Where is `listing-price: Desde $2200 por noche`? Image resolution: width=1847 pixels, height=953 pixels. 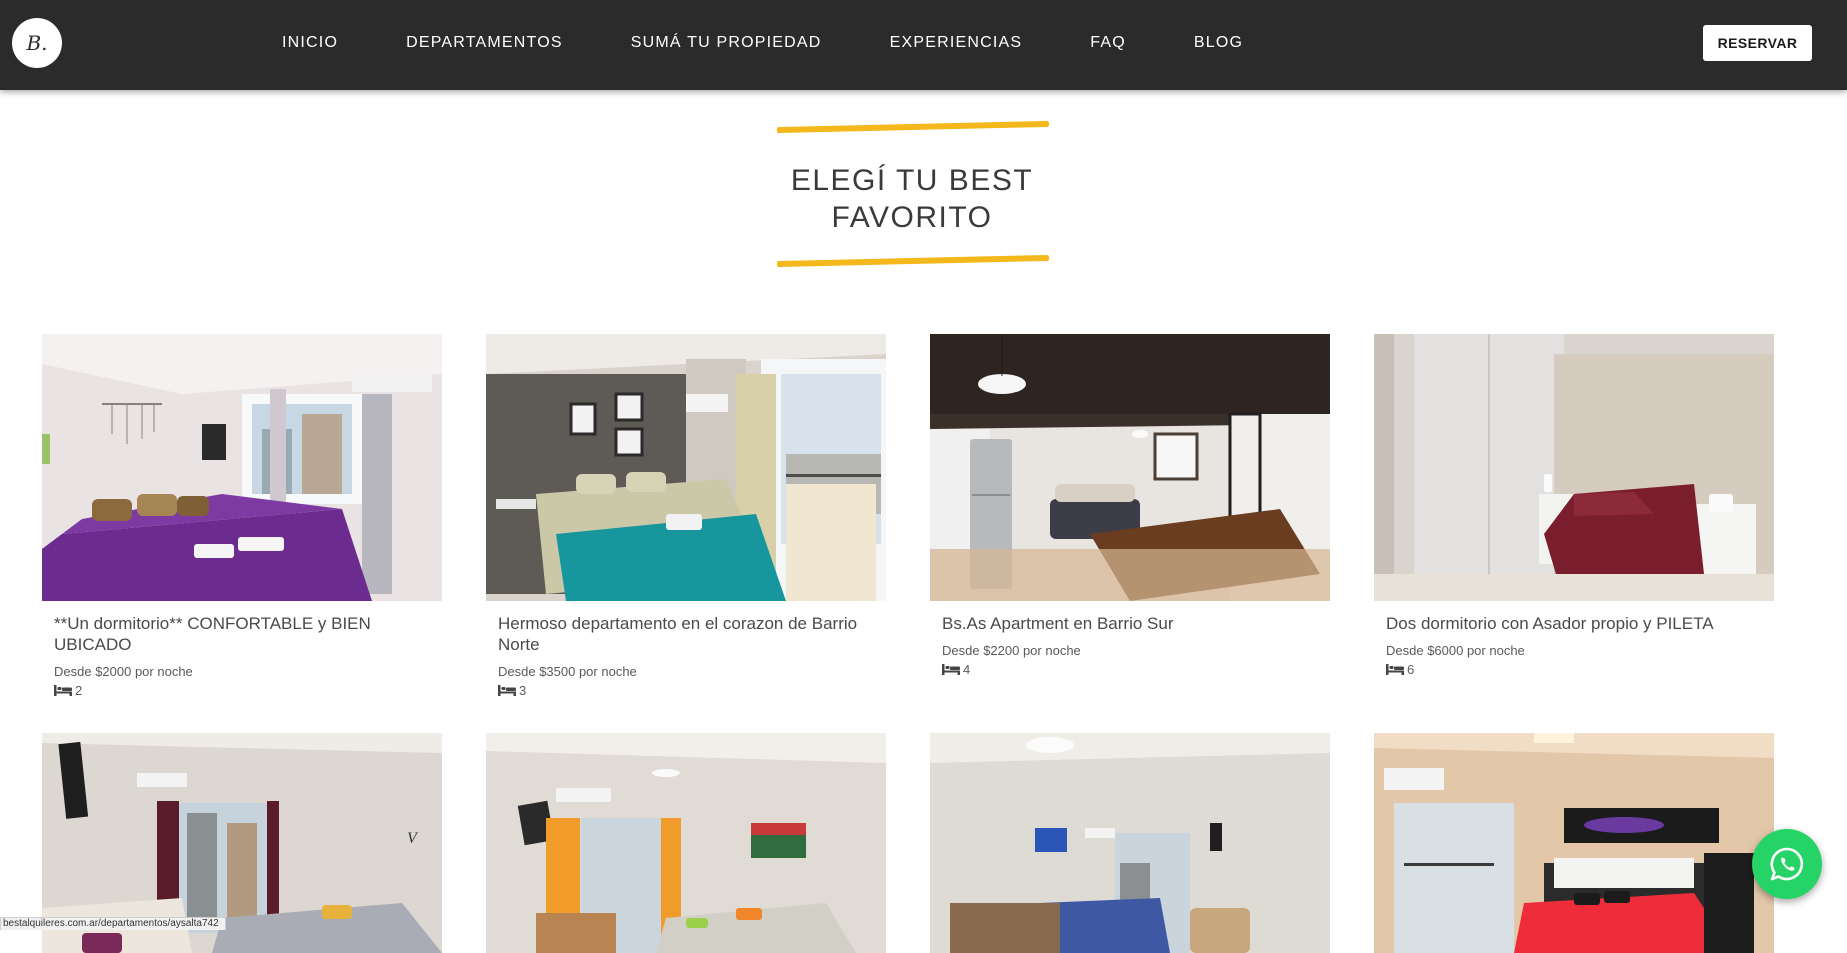 listing-price: Desde $2200 por noche is located at coordinates (1011, 650).